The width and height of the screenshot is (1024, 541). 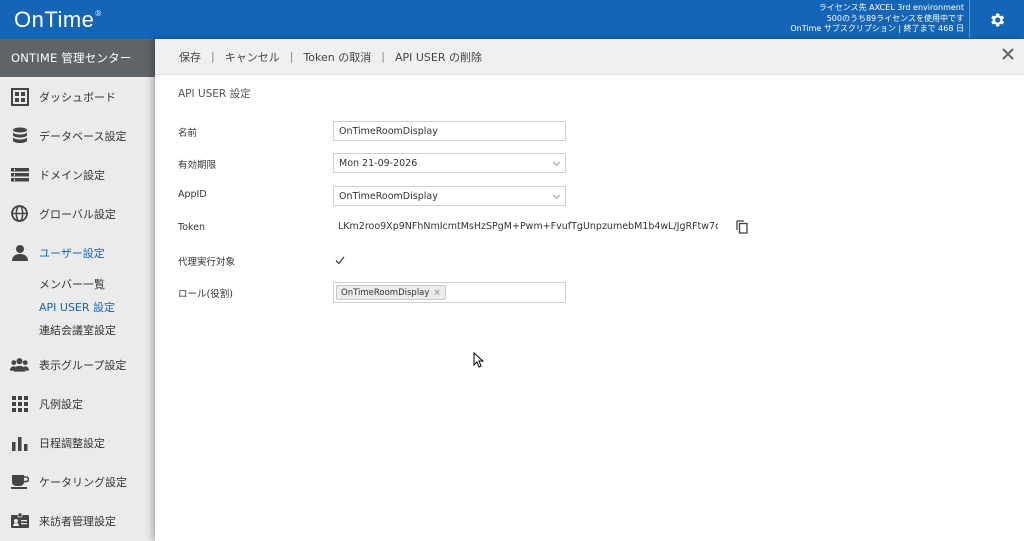 What do you see at coordinates (190, 57) in the screenshot?
I see `save-button: 保存` at bounding box center [190, 57].